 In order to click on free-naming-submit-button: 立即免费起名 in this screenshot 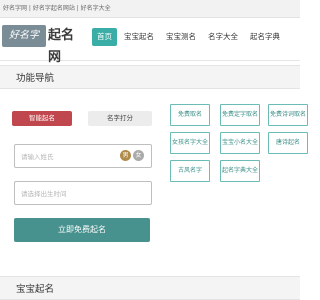, I will do `click(82, 230)`.